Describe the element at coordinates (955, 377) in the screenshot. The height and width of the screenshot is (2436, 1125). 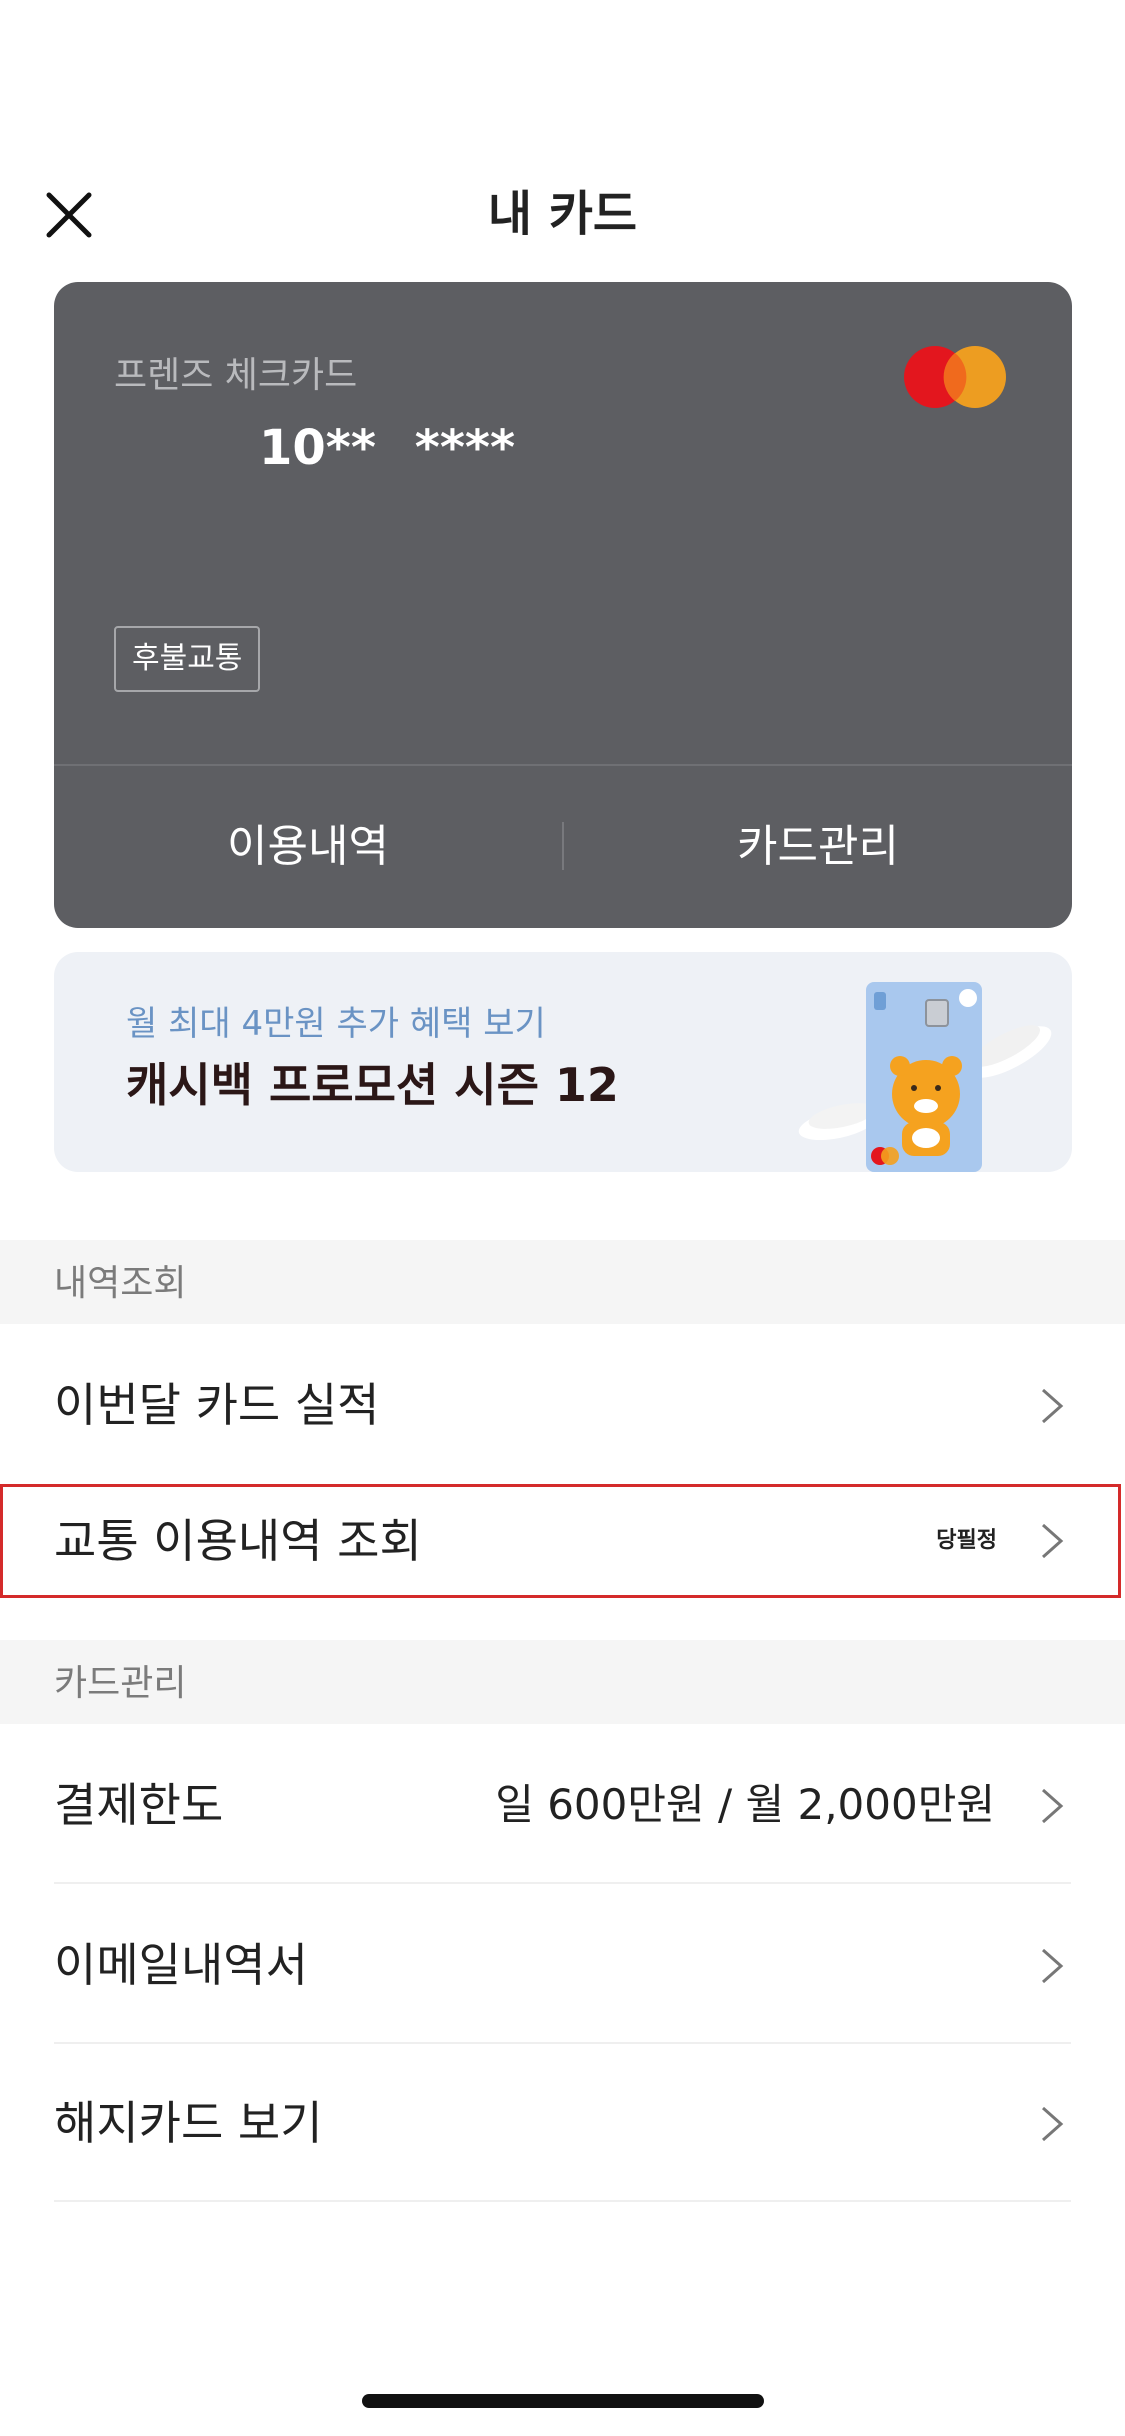
I see `mastercard-icon` at that location.